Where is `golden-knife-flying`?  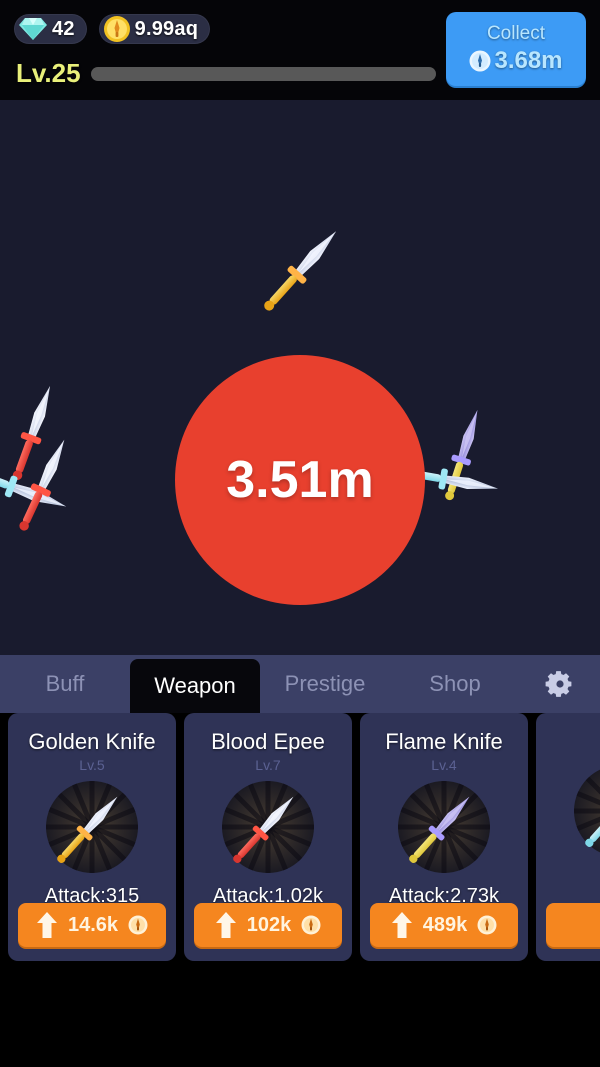 golden-knife-flying is located at coordinates (299, 272).